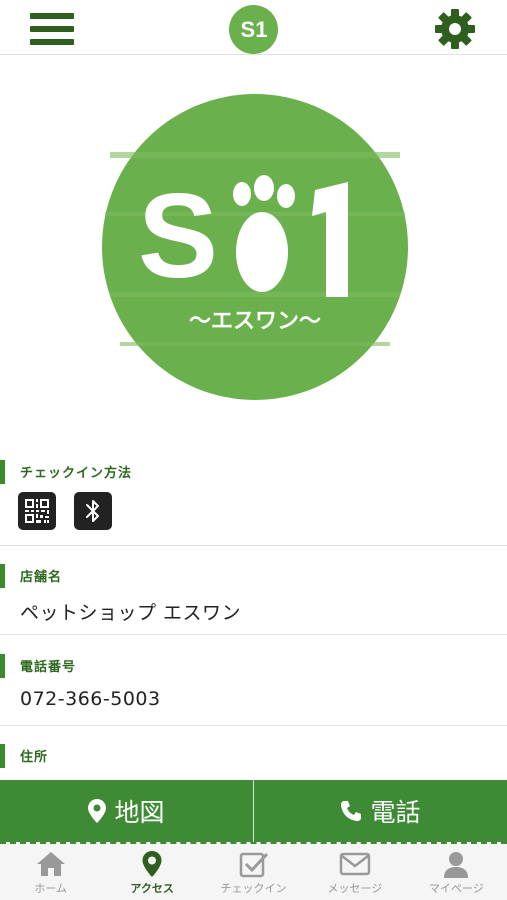  I want to click on nav-label: アクセス, so click(152, 888).